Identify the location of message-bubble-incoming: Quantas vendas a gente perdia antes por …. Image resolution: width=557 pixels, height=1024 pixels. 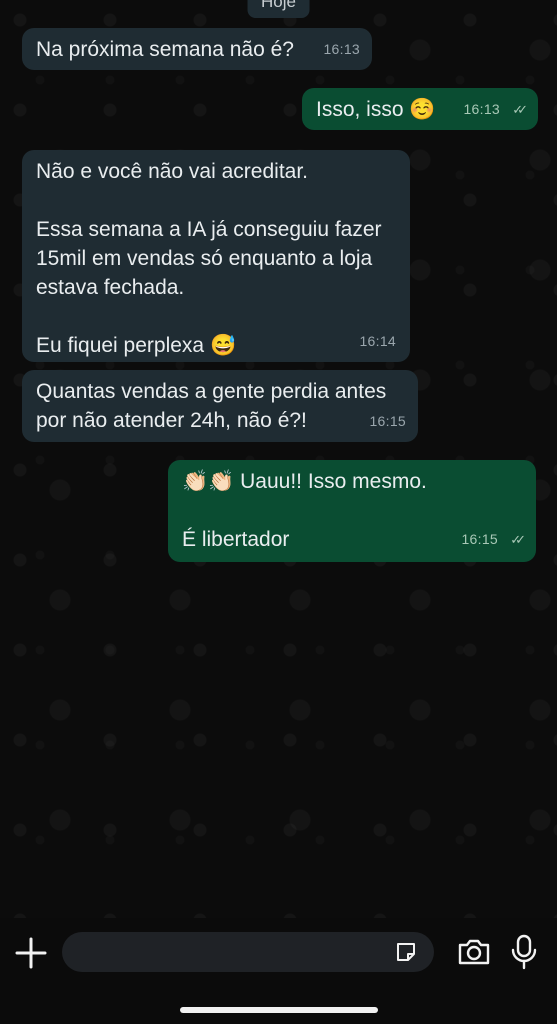
(220, 406).